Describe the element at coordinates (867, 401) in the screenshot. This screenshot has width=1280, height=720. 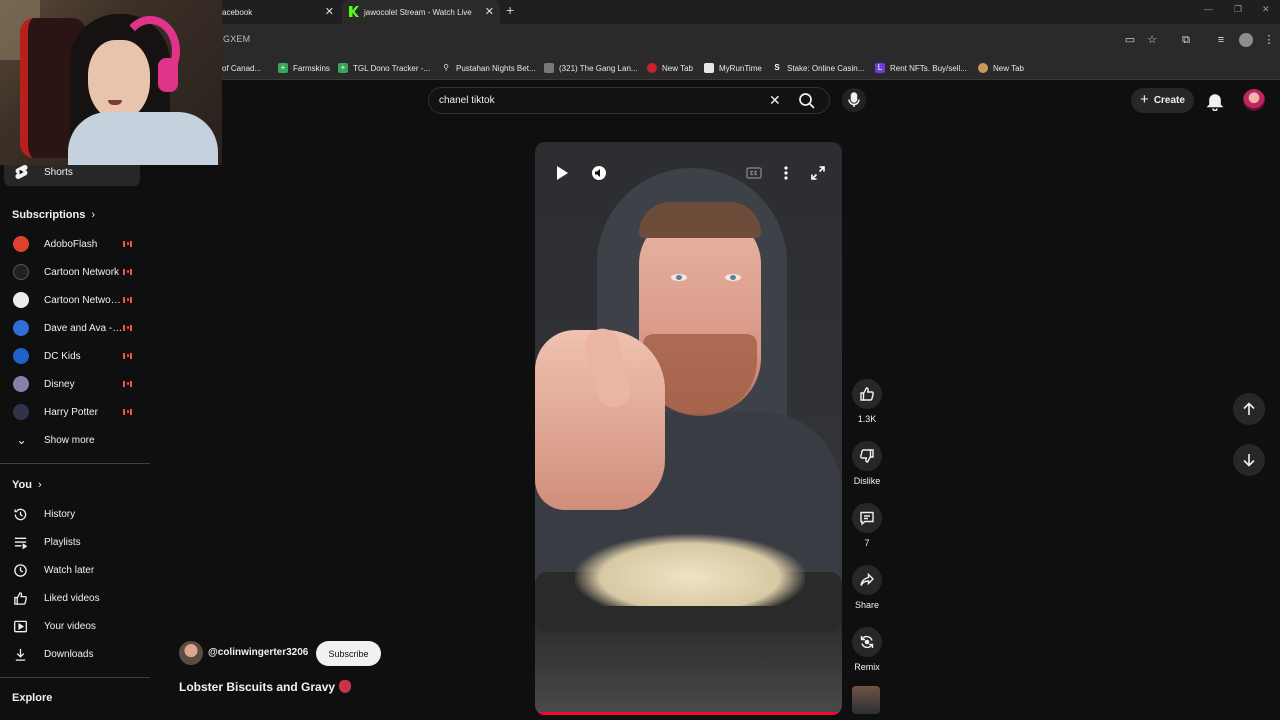
I see `like-button: 1.3K` at that location.